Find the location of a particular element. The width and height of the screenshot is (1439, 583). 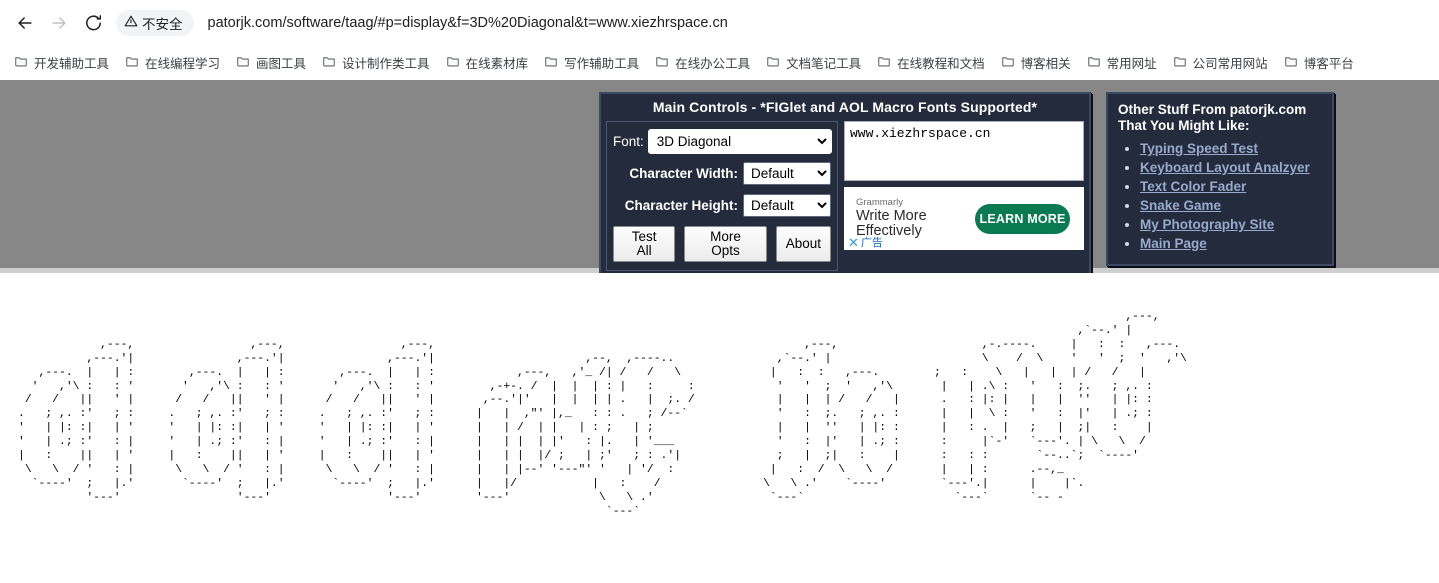

bookmark-folder: 在线办公工具 is located at coordinates (702, 62).